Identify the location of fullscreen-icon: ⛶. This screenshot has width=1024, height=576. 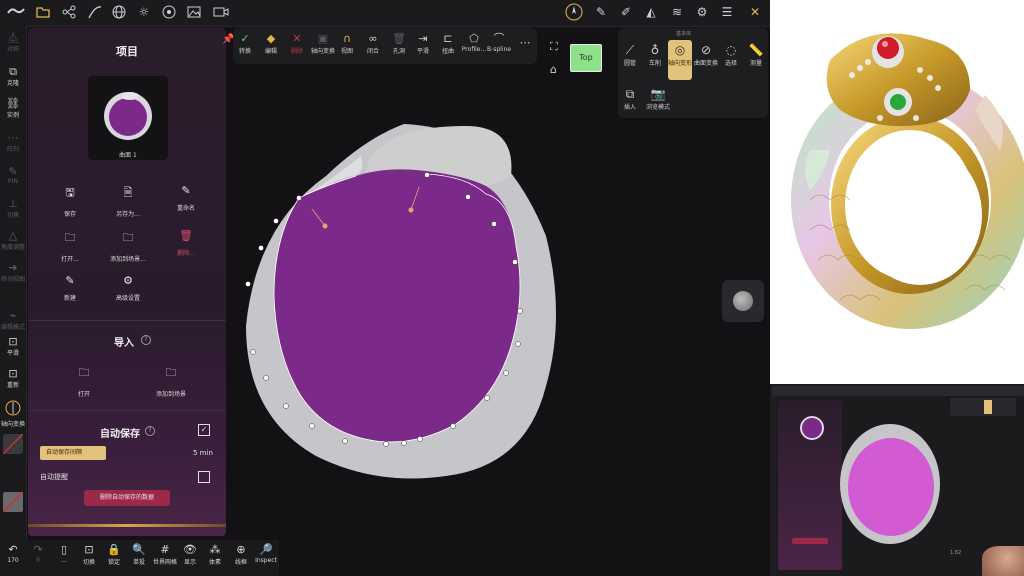
(554, 47).